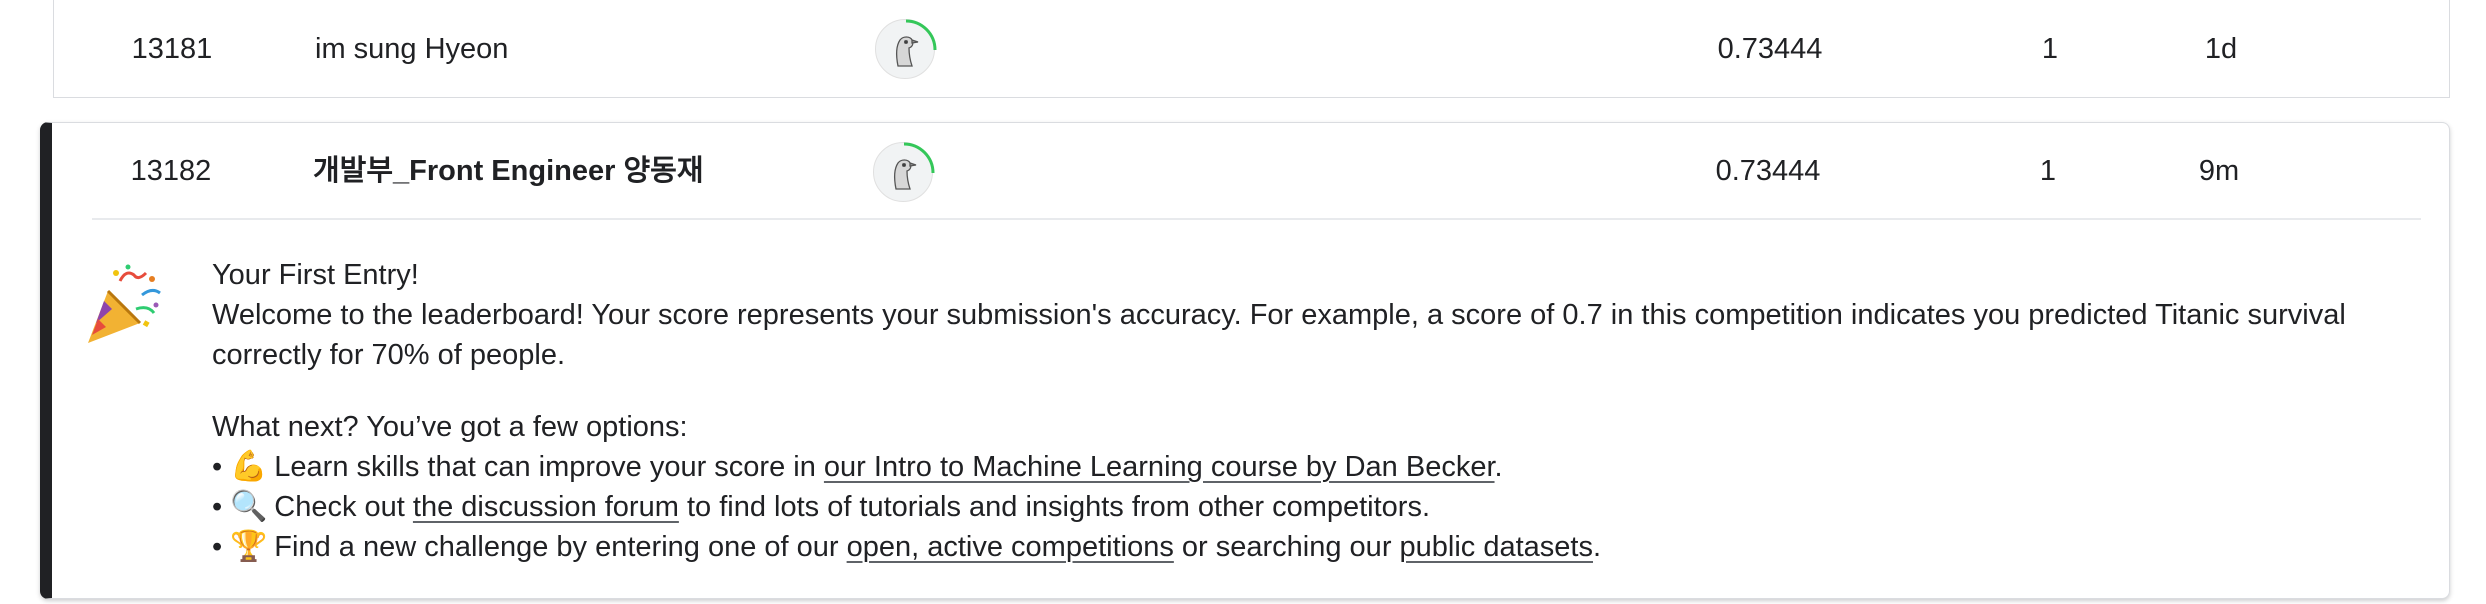 The height and width of the screenshot is (604, 2486). I want to click on public-datasets-link: public datasets, so click(1496, 547).